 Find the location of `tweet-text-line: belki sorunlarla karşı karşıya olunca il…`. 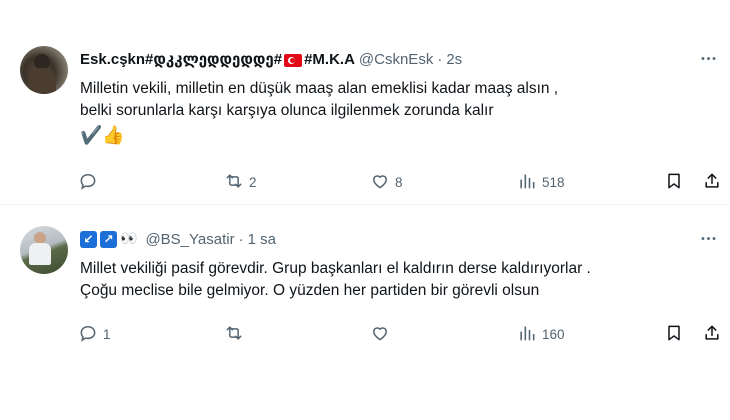

tweet-text-line: belki sorunlarla karşı karşıya olunca il… is located at coordinates (287, 110).